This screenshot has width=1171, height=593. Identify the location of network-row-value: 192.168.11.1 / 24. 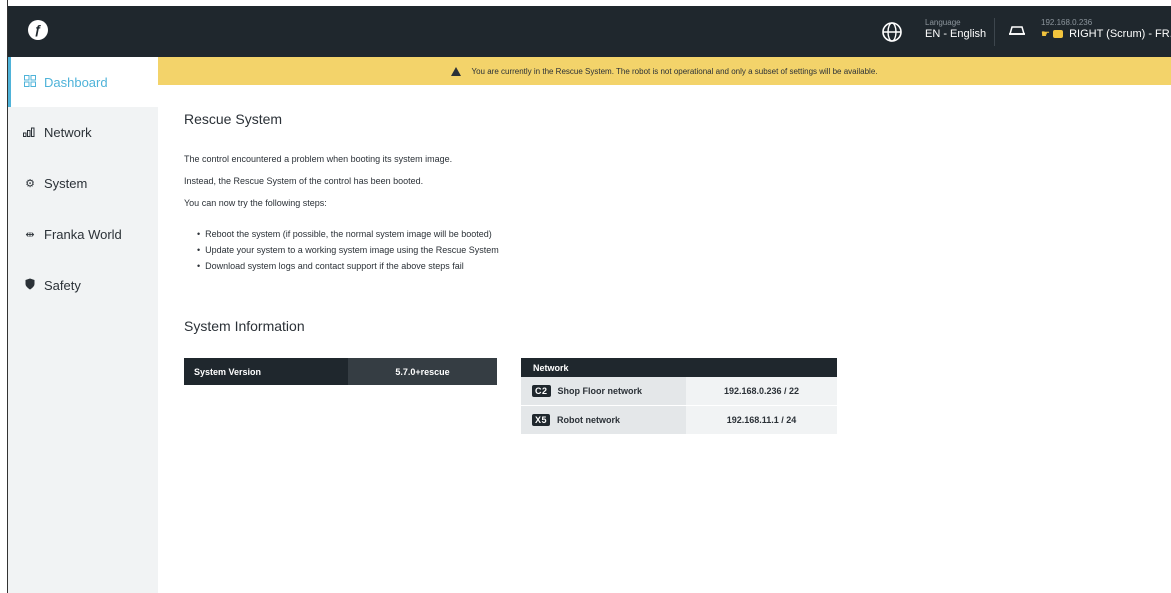
(761, 420).